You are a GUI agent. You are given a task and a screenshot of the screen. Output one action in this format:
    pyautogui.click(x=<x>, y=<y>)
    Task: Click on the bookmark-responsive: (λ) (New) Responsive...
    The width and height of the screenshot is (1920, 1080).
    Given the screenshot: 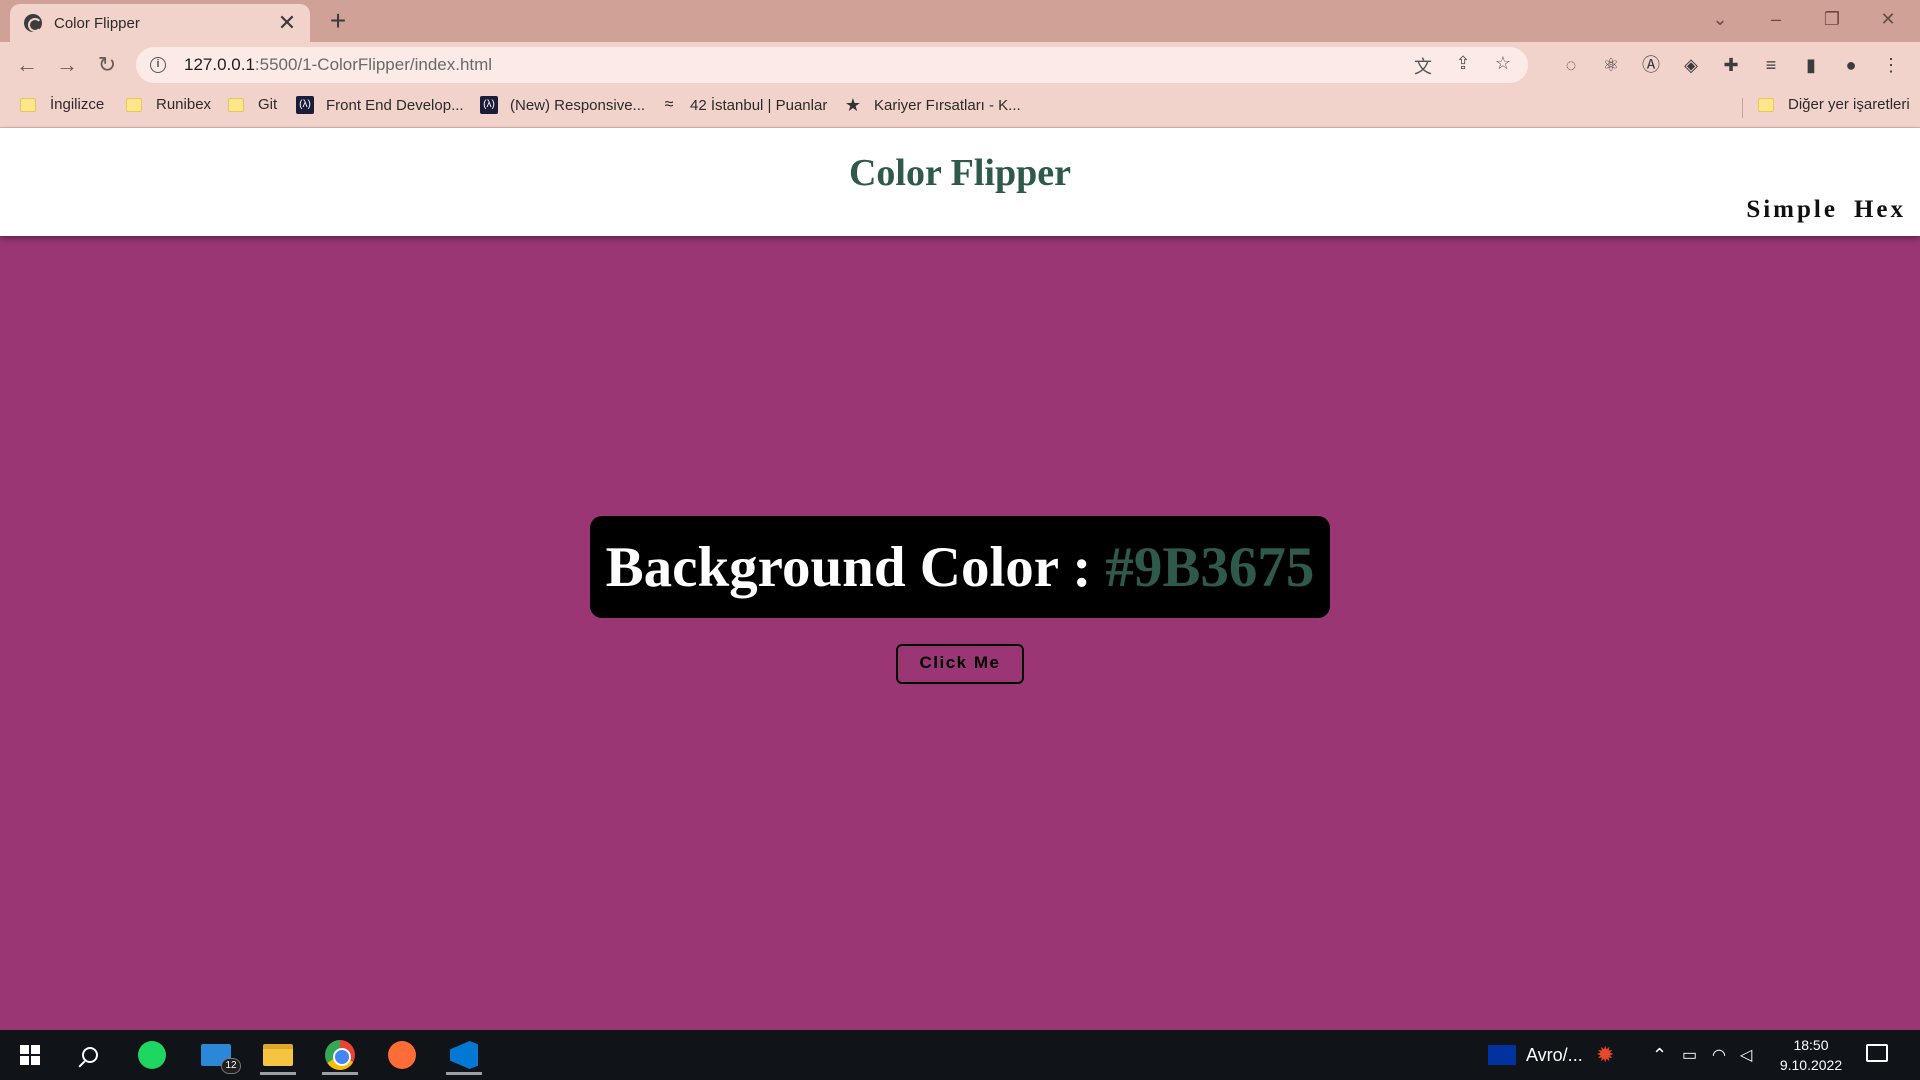 What is the action you would take?
    pyautogui.click(x=562, y=105)
    